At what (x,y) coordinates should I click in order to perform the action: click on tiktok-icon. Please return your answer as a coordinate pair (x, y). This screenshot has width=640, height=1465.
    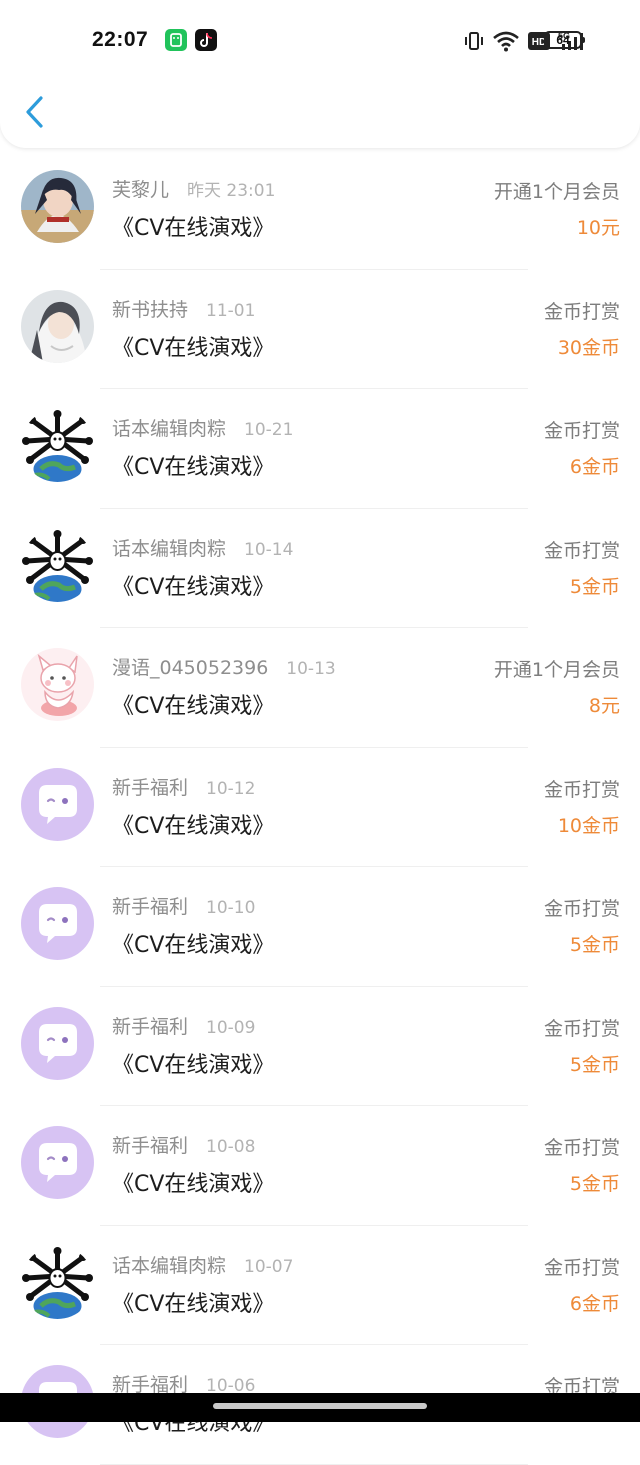
    Looking at the image, I should click on (206, 40).